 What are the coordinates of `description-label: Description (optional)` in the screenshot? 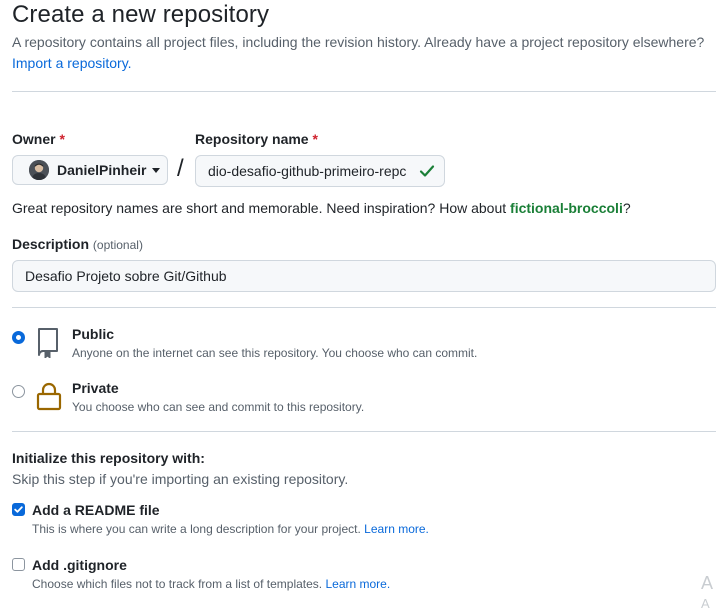 It's located at (77, 244).